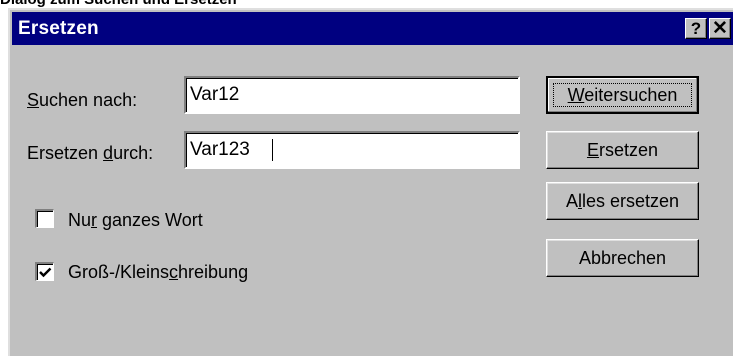  Describe the element at coordinates (108, 153) in the screenshot. I see `replace-label-accel: d` at that location.